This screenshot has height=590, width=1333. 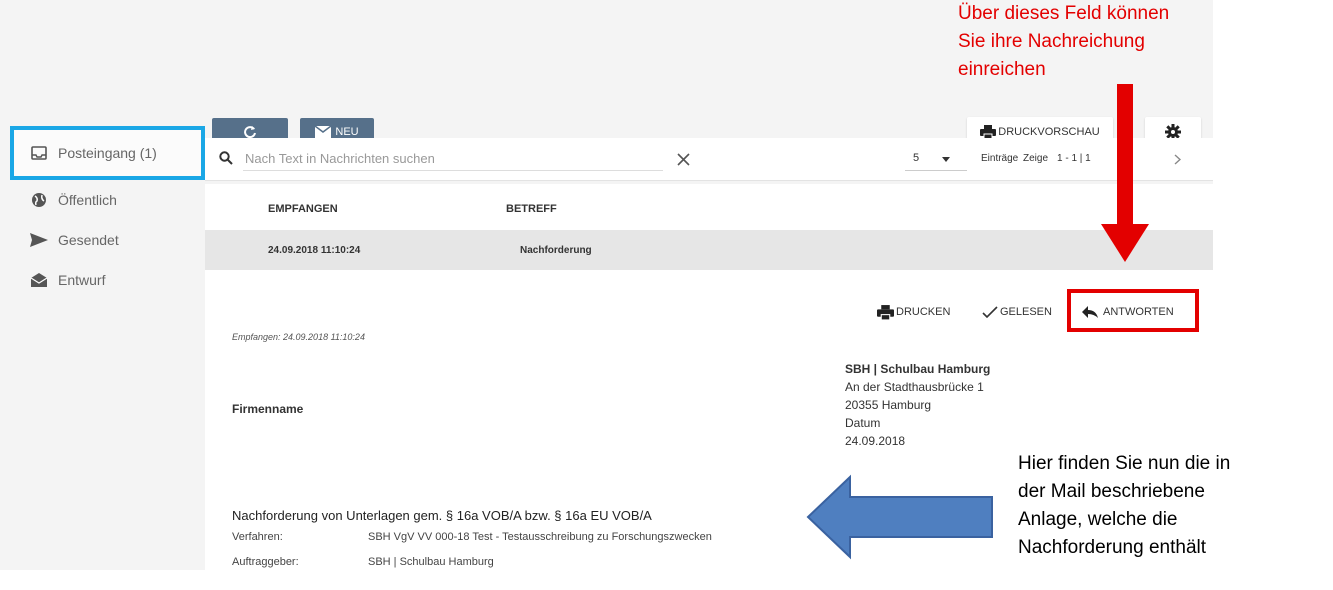 I want to click on search-underline, so click(x=453, y=170).